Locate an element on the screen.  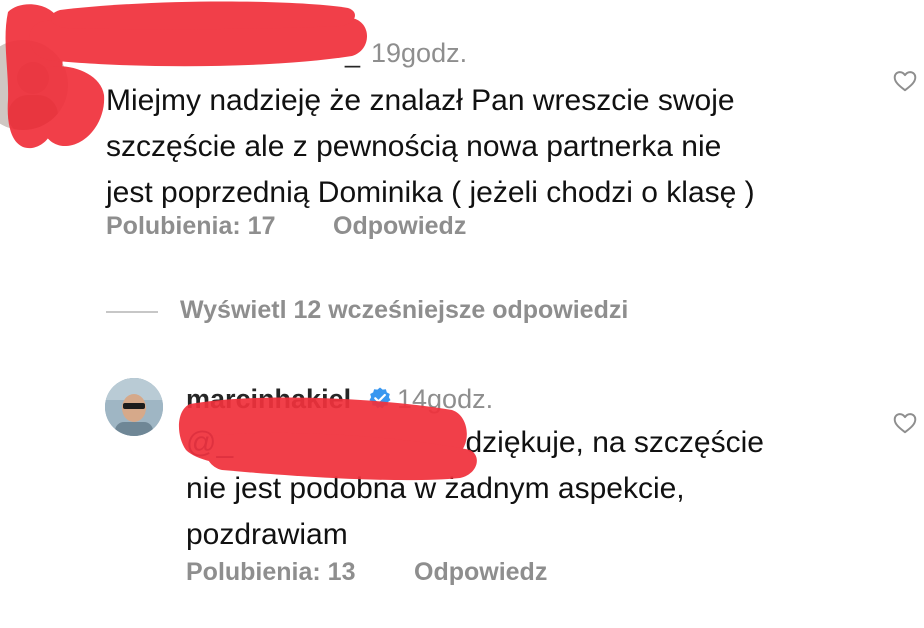
commenter-username: _ is located at coordinates (352, 53).